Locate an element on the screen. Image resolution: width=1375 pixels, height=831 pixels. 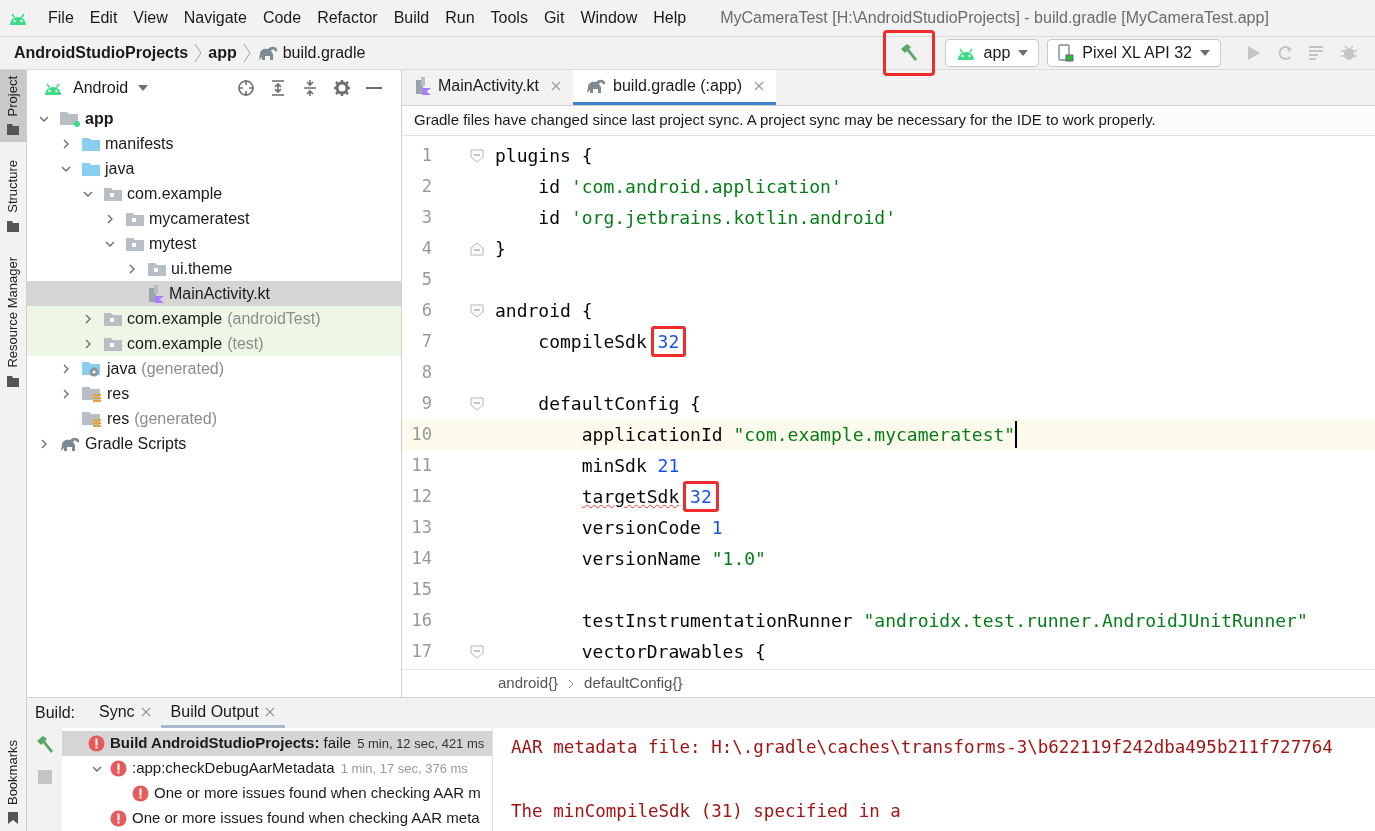
menu-item: File is located at coordinates (61, 18).